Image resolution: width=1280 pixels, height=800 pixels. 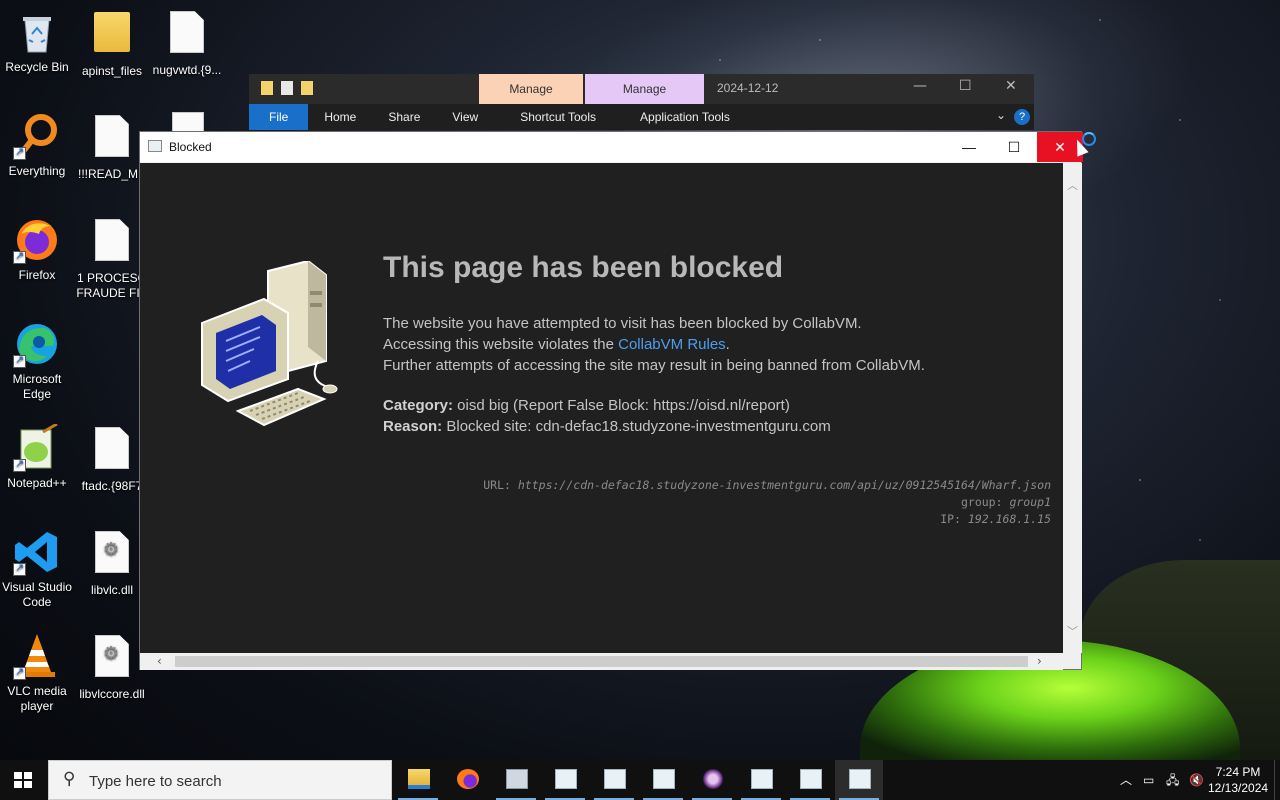 I want to click on taskbar-avatar-app, so click(x=712, y=780).